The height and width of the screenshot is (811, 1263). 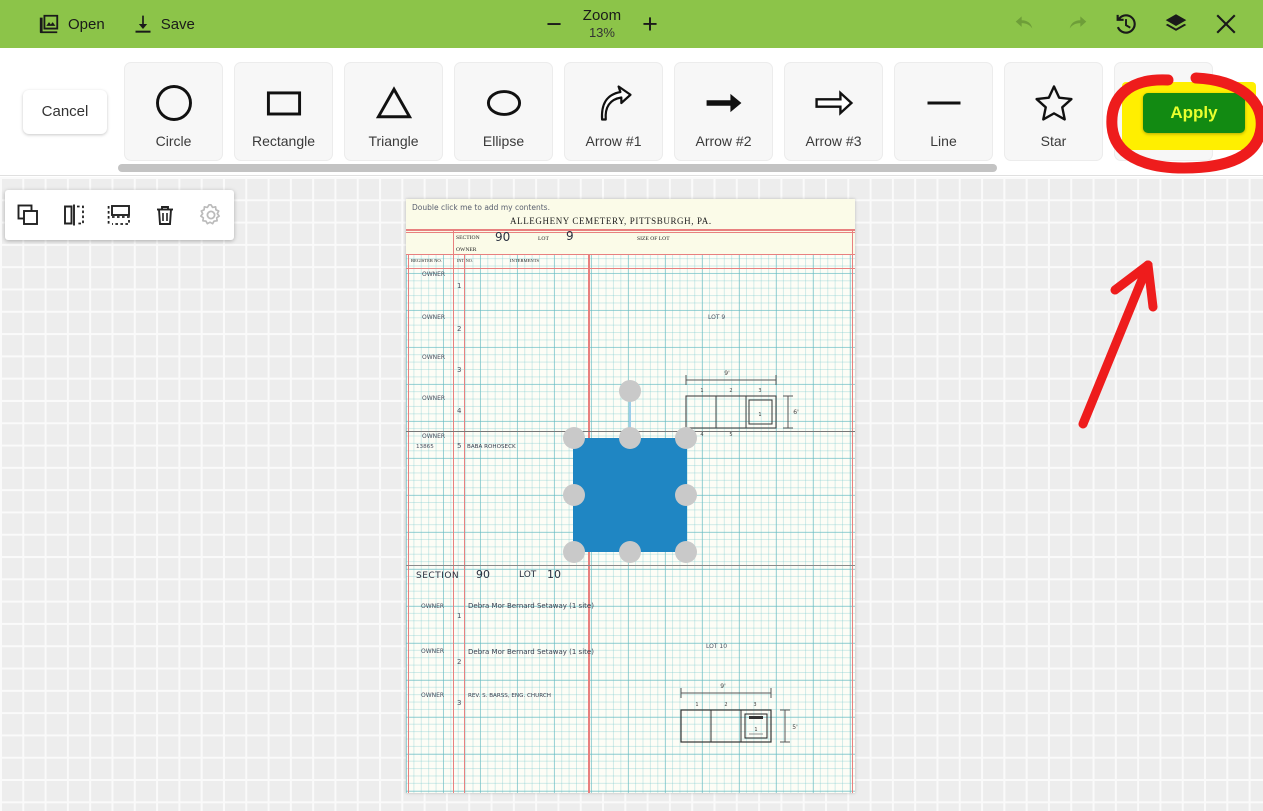 I want to click on shape-tool-arrow-3: Arrow #3, so click(x=833, y=111).